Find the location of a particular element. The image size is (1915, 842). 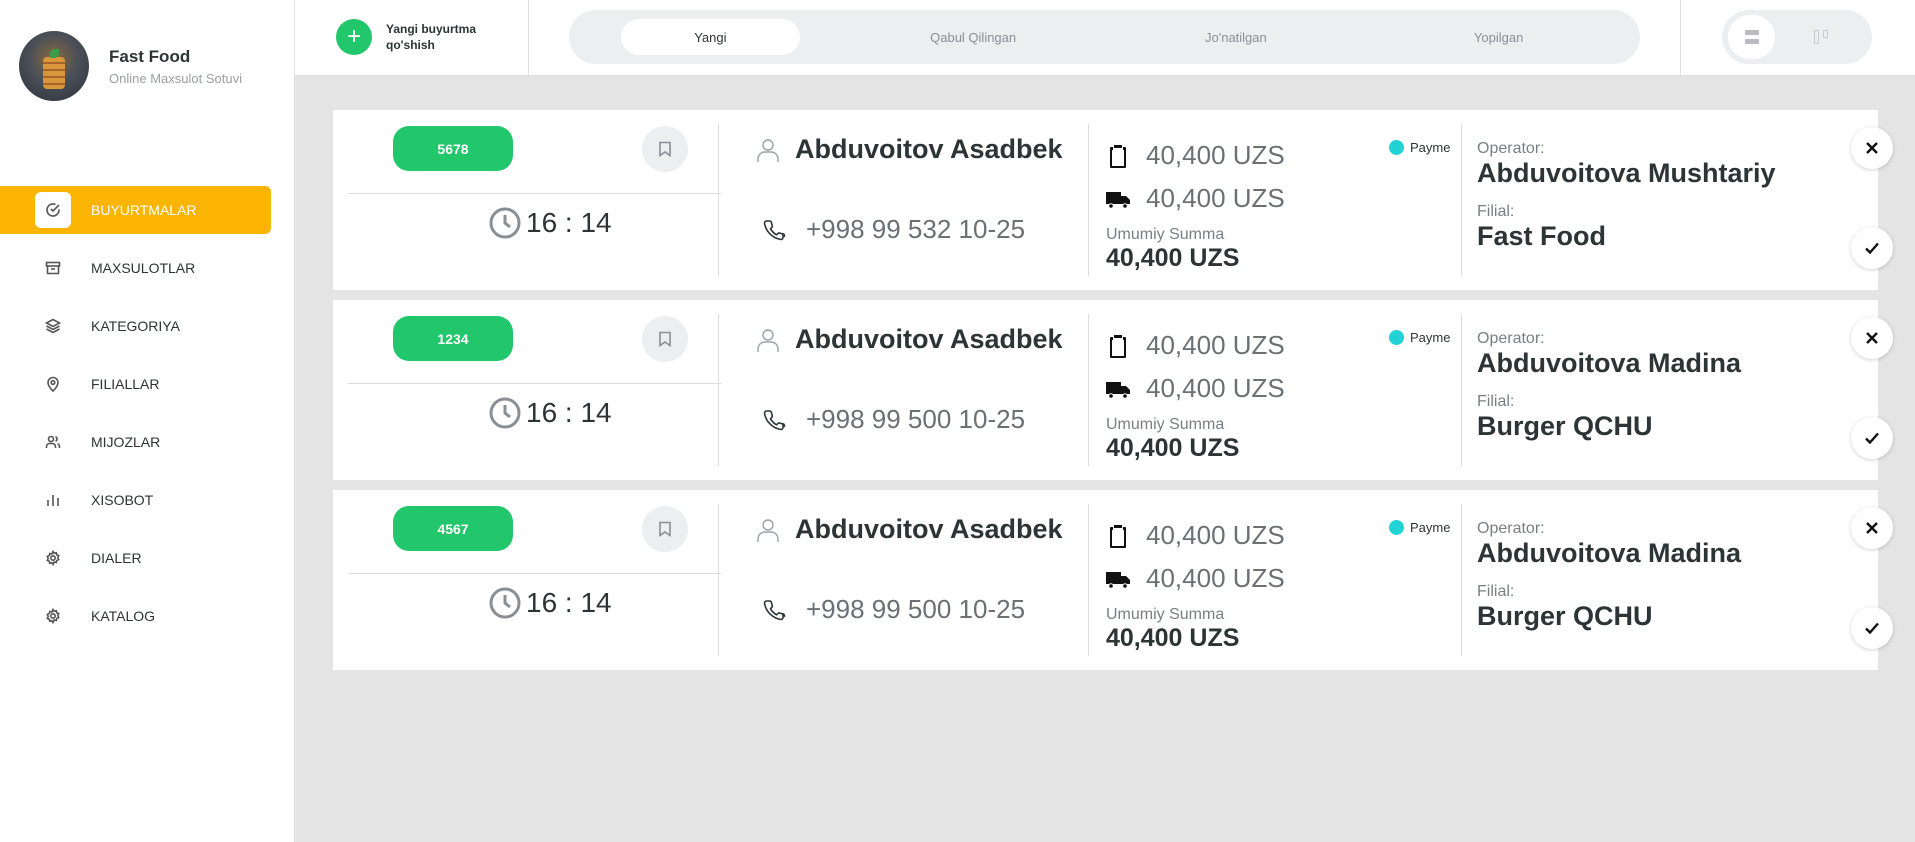

sidebar-item-maxsulotlar: MAXSULOTLAR is located at coordinates (135, 268).